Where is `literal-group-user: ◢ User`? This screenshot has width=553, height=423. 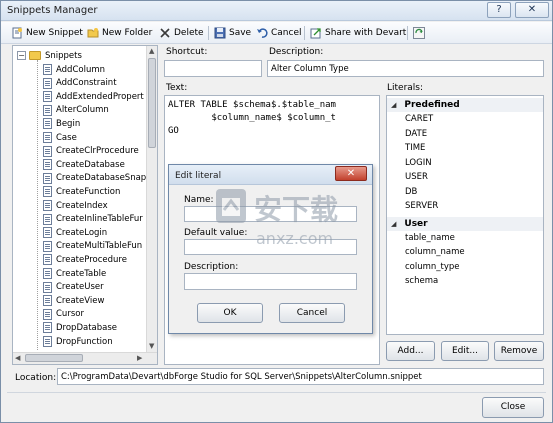
literal-group-user: ◢ User is located at coordinates (465, 223).